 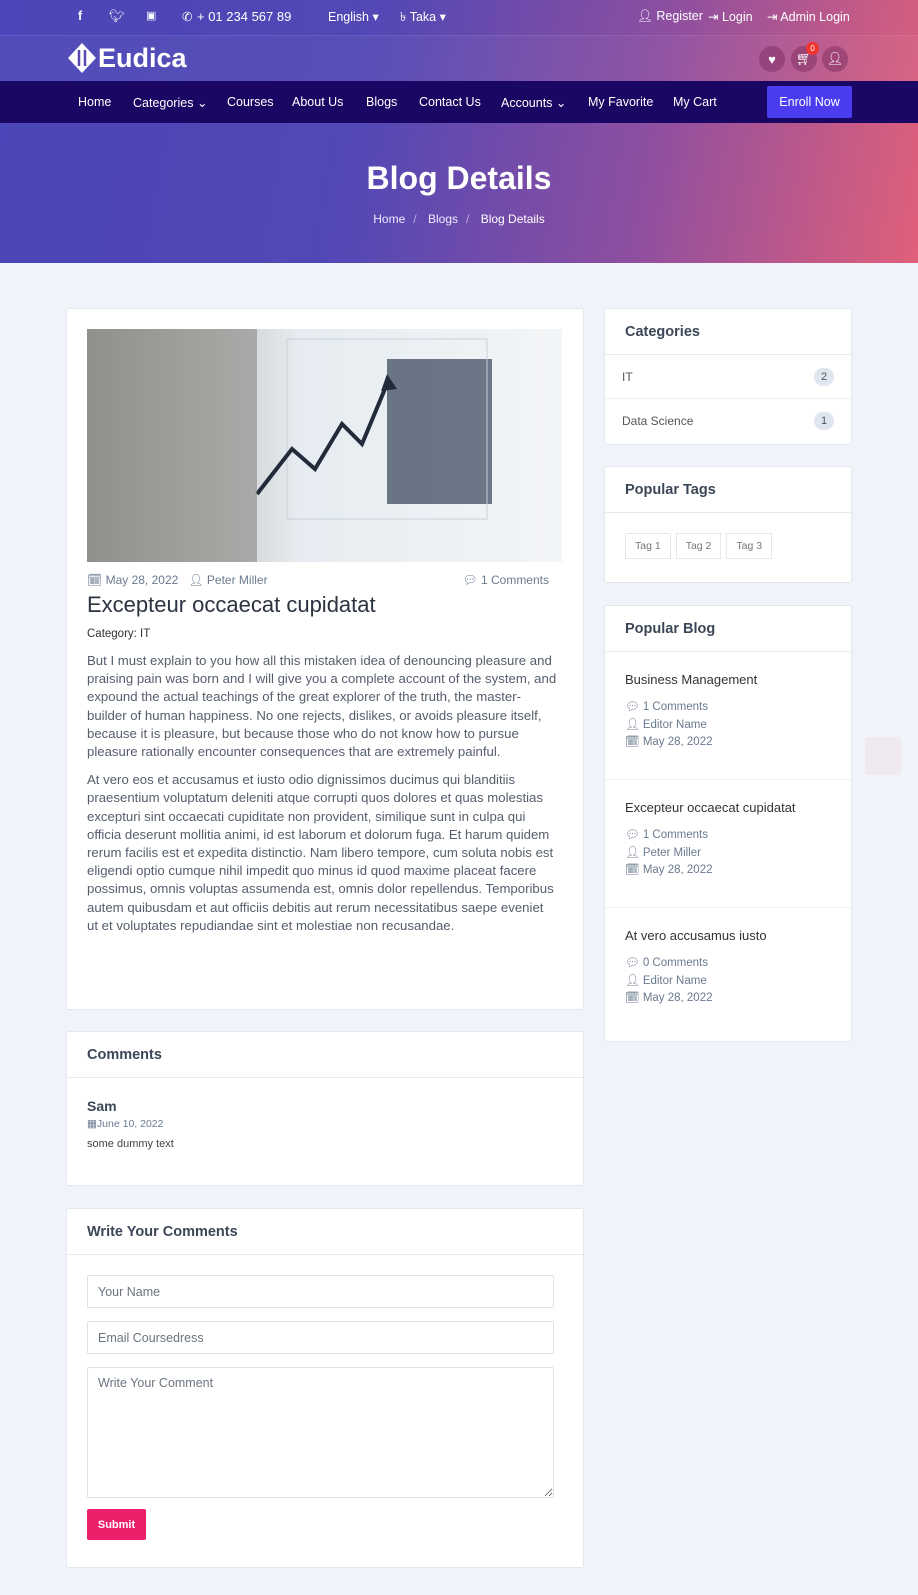 What do you see at coordinates (815, 17) in the screenshot?
I see `admin-login-label: Admin Login` at bounding box center [815, 17].